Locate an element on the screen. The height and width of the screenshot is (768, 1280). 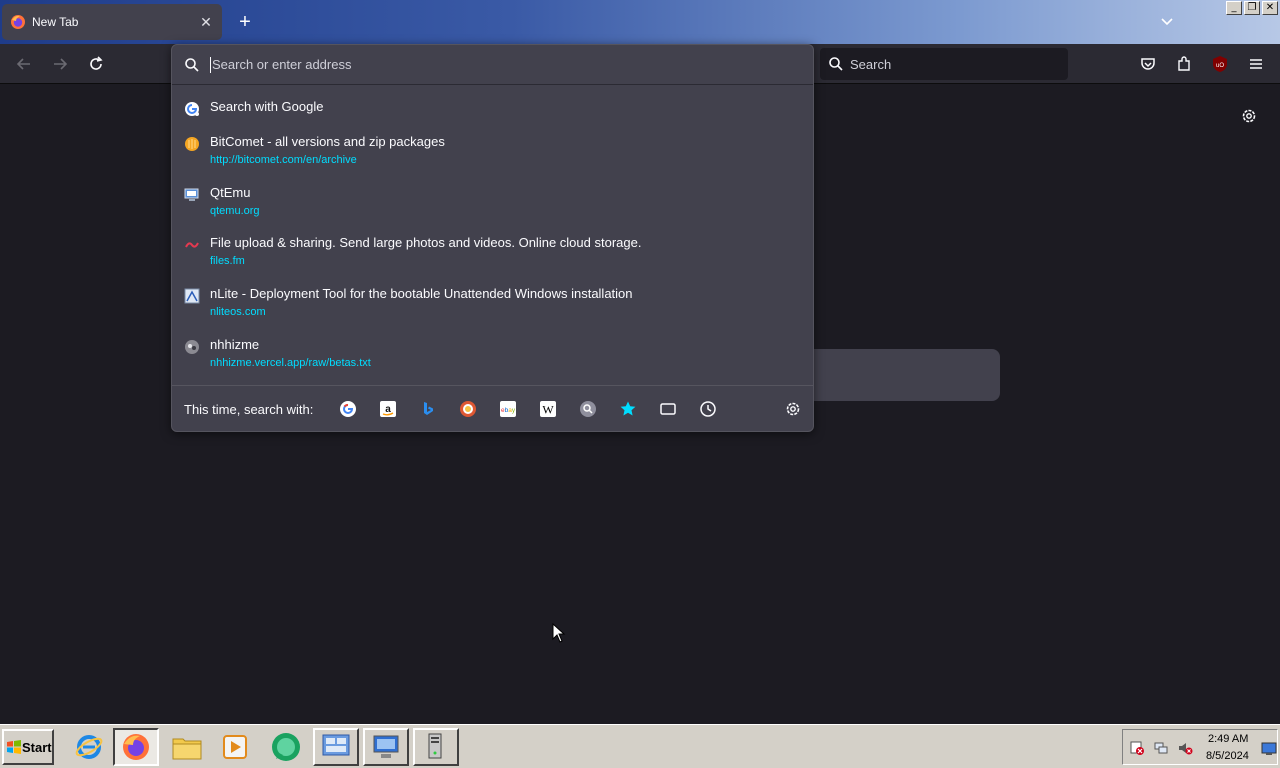
chat-app-icon is located at coordinates (286, 747).